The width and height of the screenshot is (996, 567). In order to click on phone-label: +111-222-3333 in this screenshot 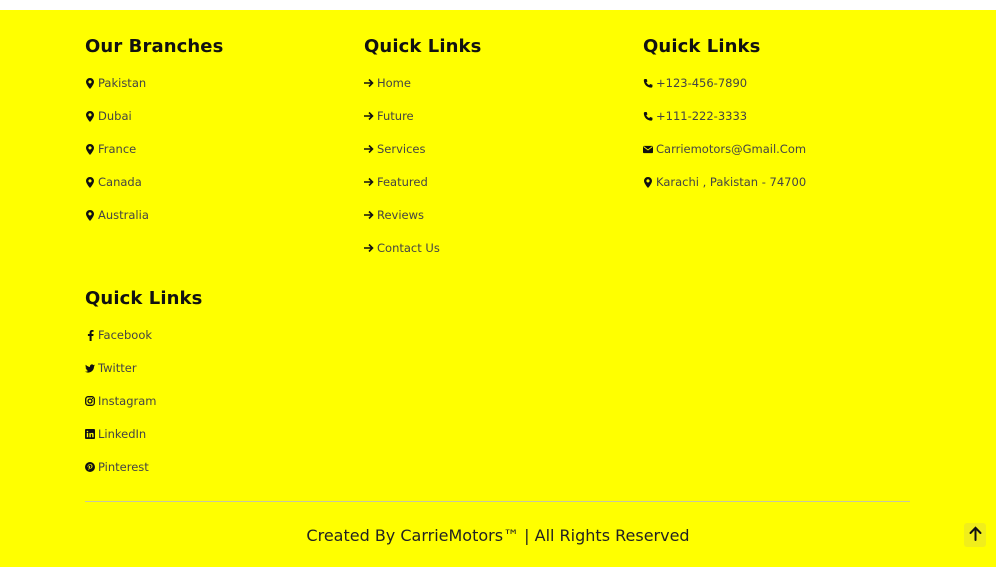, I will do `click(702, 116)`.